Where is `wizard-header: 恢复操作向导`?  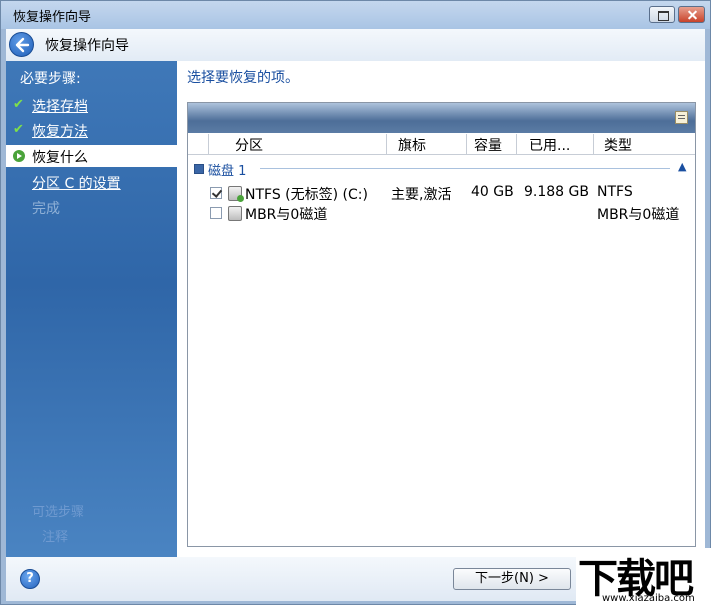 wizard-header: 恢复操作向导 is located at coordinates (355, 45).